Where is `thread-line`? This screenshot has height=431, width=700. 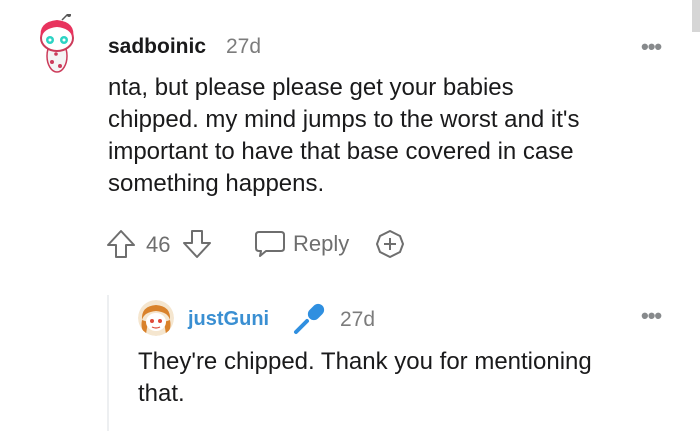 thread-line is located at coordinates (108, 363).